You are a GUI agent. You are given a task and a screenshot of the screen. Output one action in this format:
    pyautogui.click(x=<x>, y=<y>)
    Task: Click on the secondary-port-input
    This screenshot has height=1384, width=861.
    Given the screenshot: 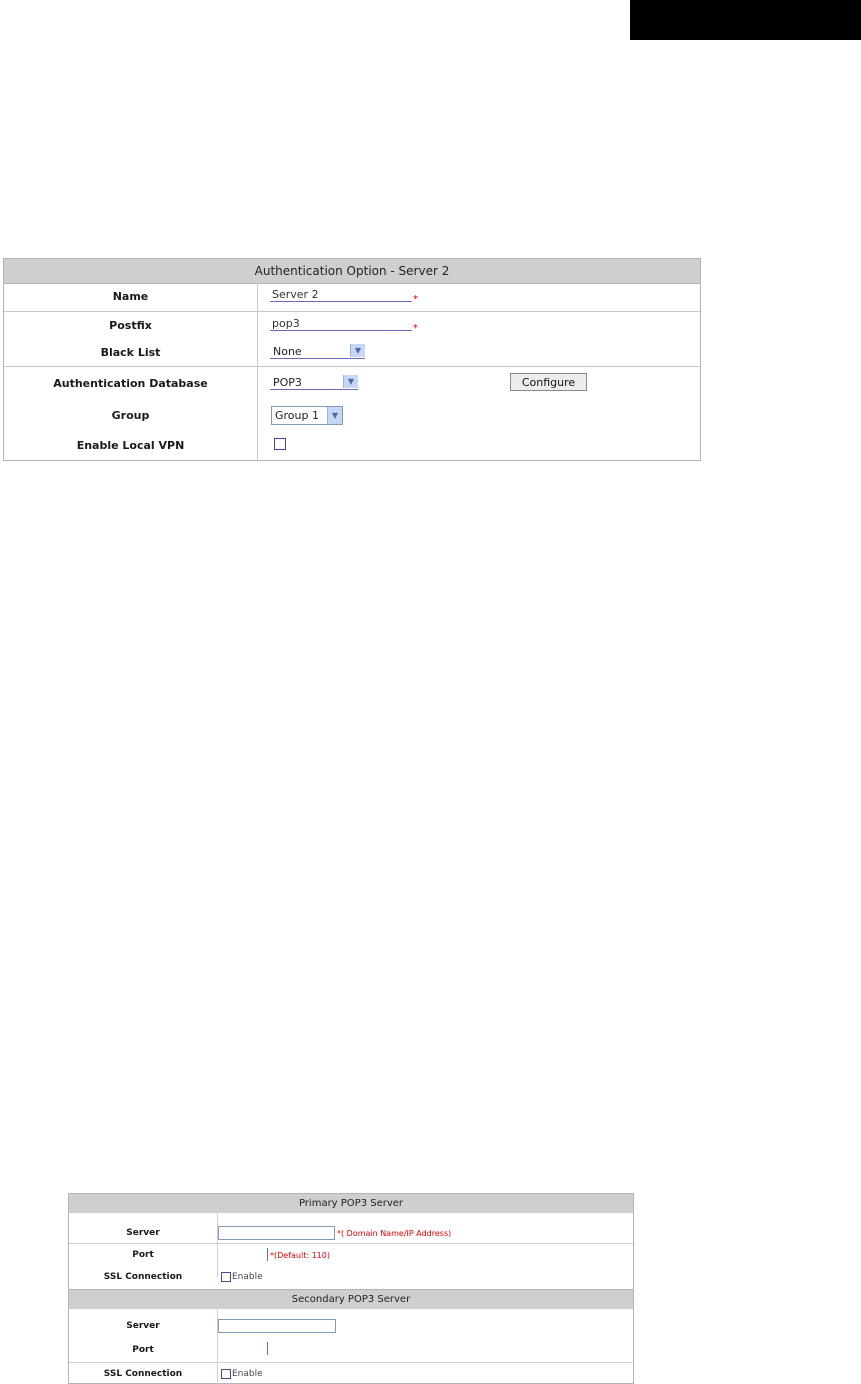 What is the action you would take?
    pyautogui.click(x=267, y=1348)
    